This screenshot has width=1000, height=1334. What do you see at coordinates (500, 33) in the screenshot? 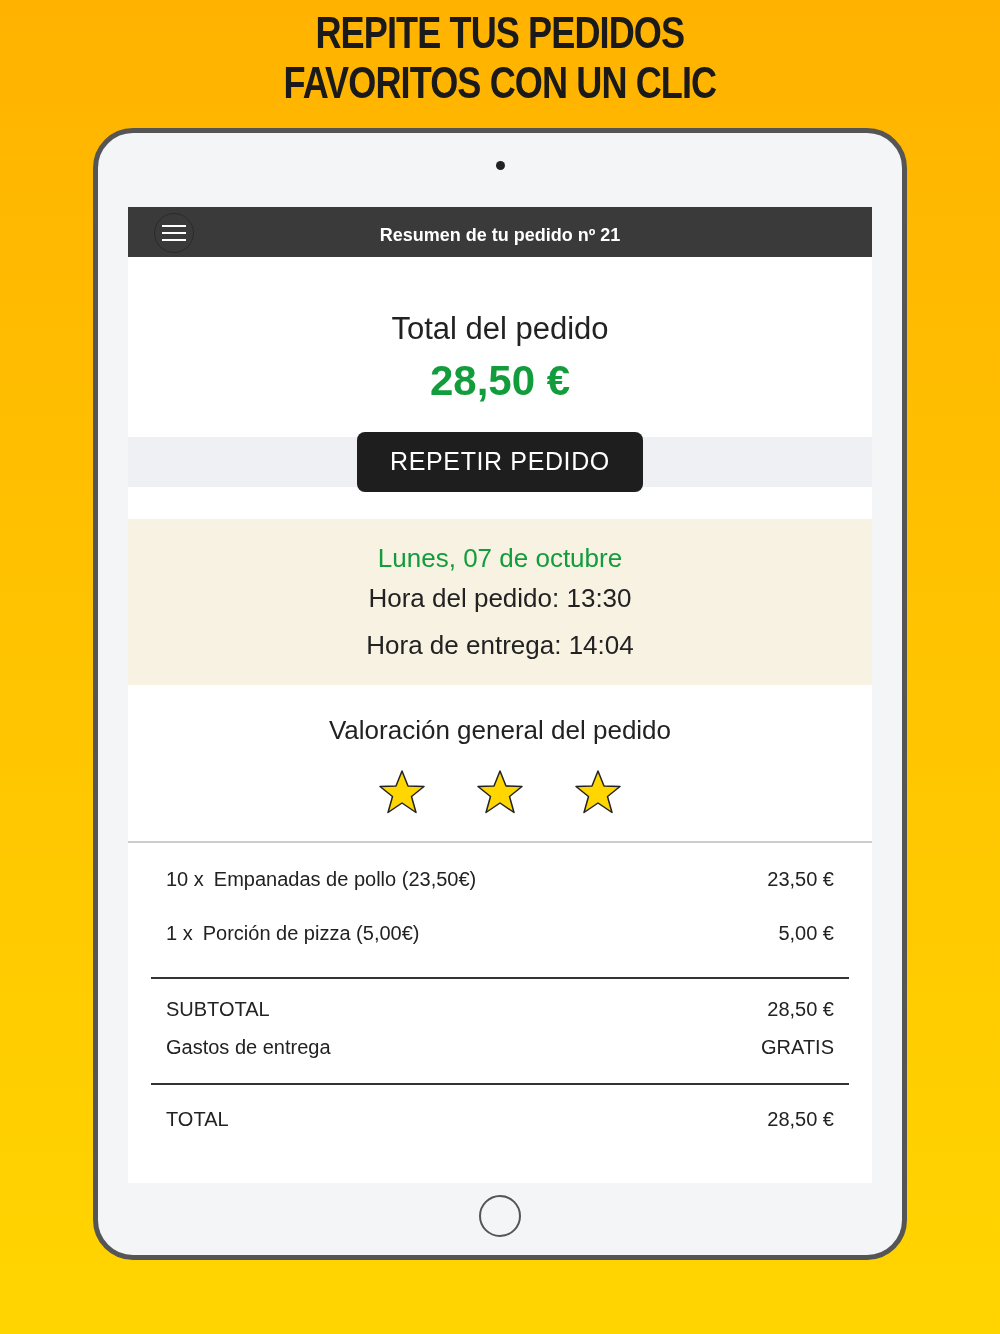
I see `headline: REPITE TUS PEDIDOS` at bounding box center [500, 33].